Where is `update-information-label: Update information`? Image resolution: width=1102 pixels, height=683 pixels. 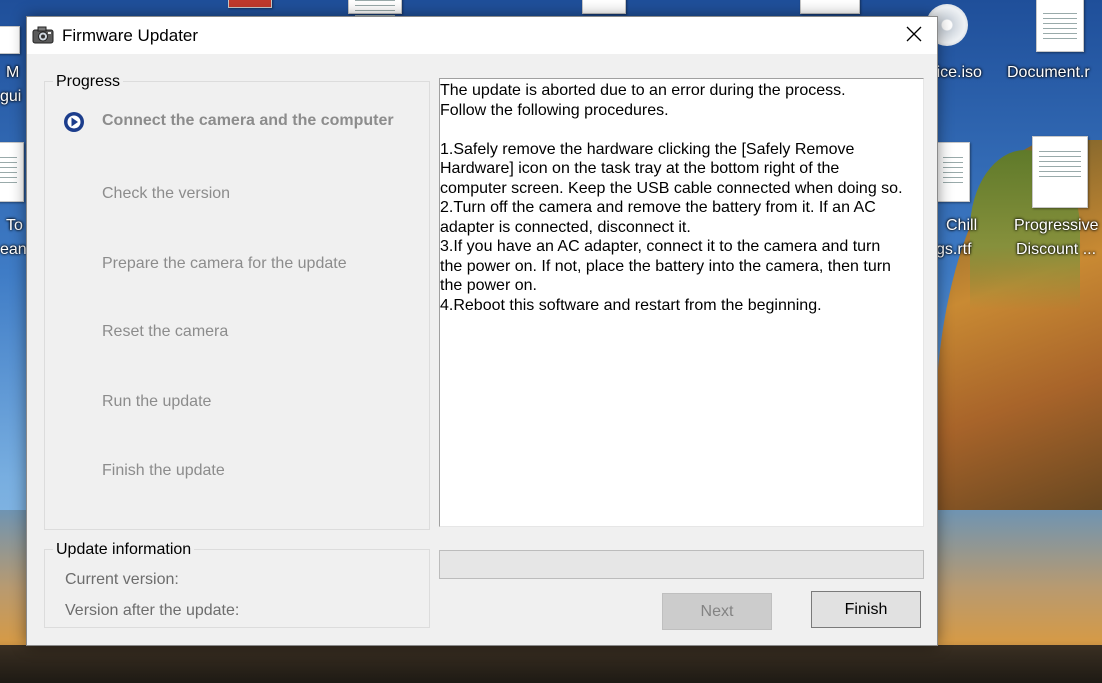
update-information-label: Update information is located at coordinates (124, 550).